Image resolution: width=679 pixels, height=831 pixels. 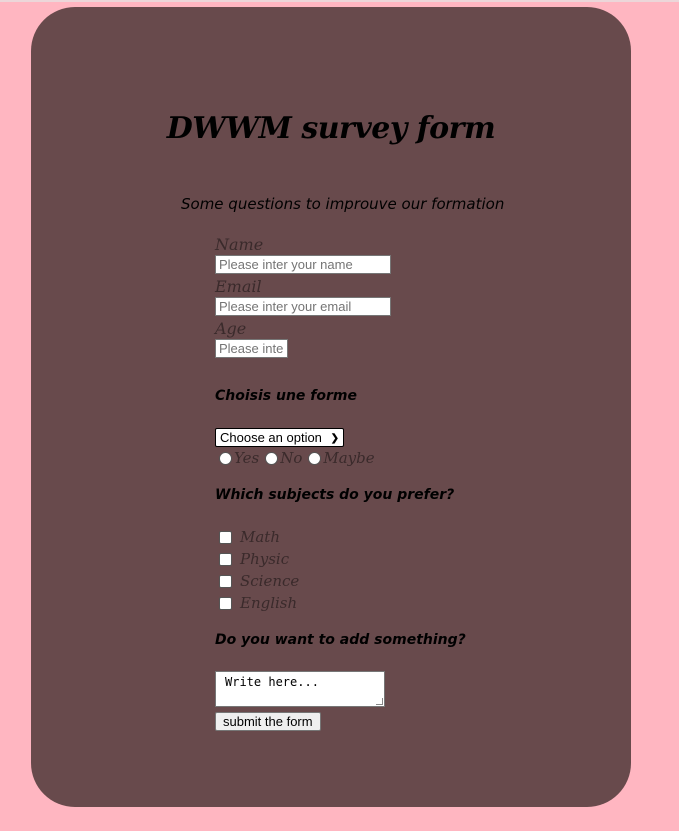 What do you see at coordinates (315, 458) in the screenshot?
I see `radio-maybe` at bounding box center [315, 458].